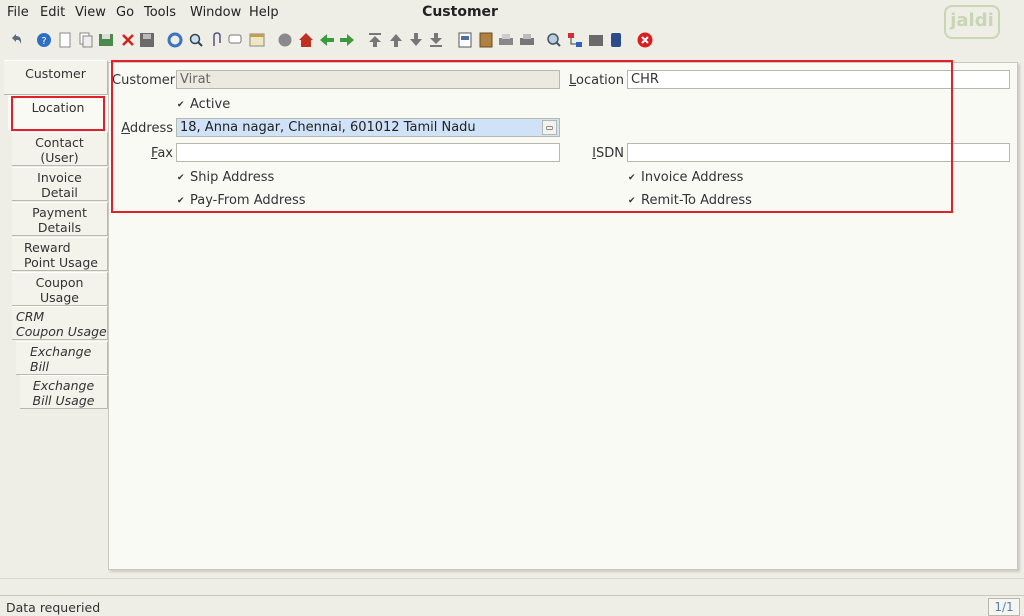  I want to click on tab-invoice-detail: Invoice Detail, so click(60, 184).